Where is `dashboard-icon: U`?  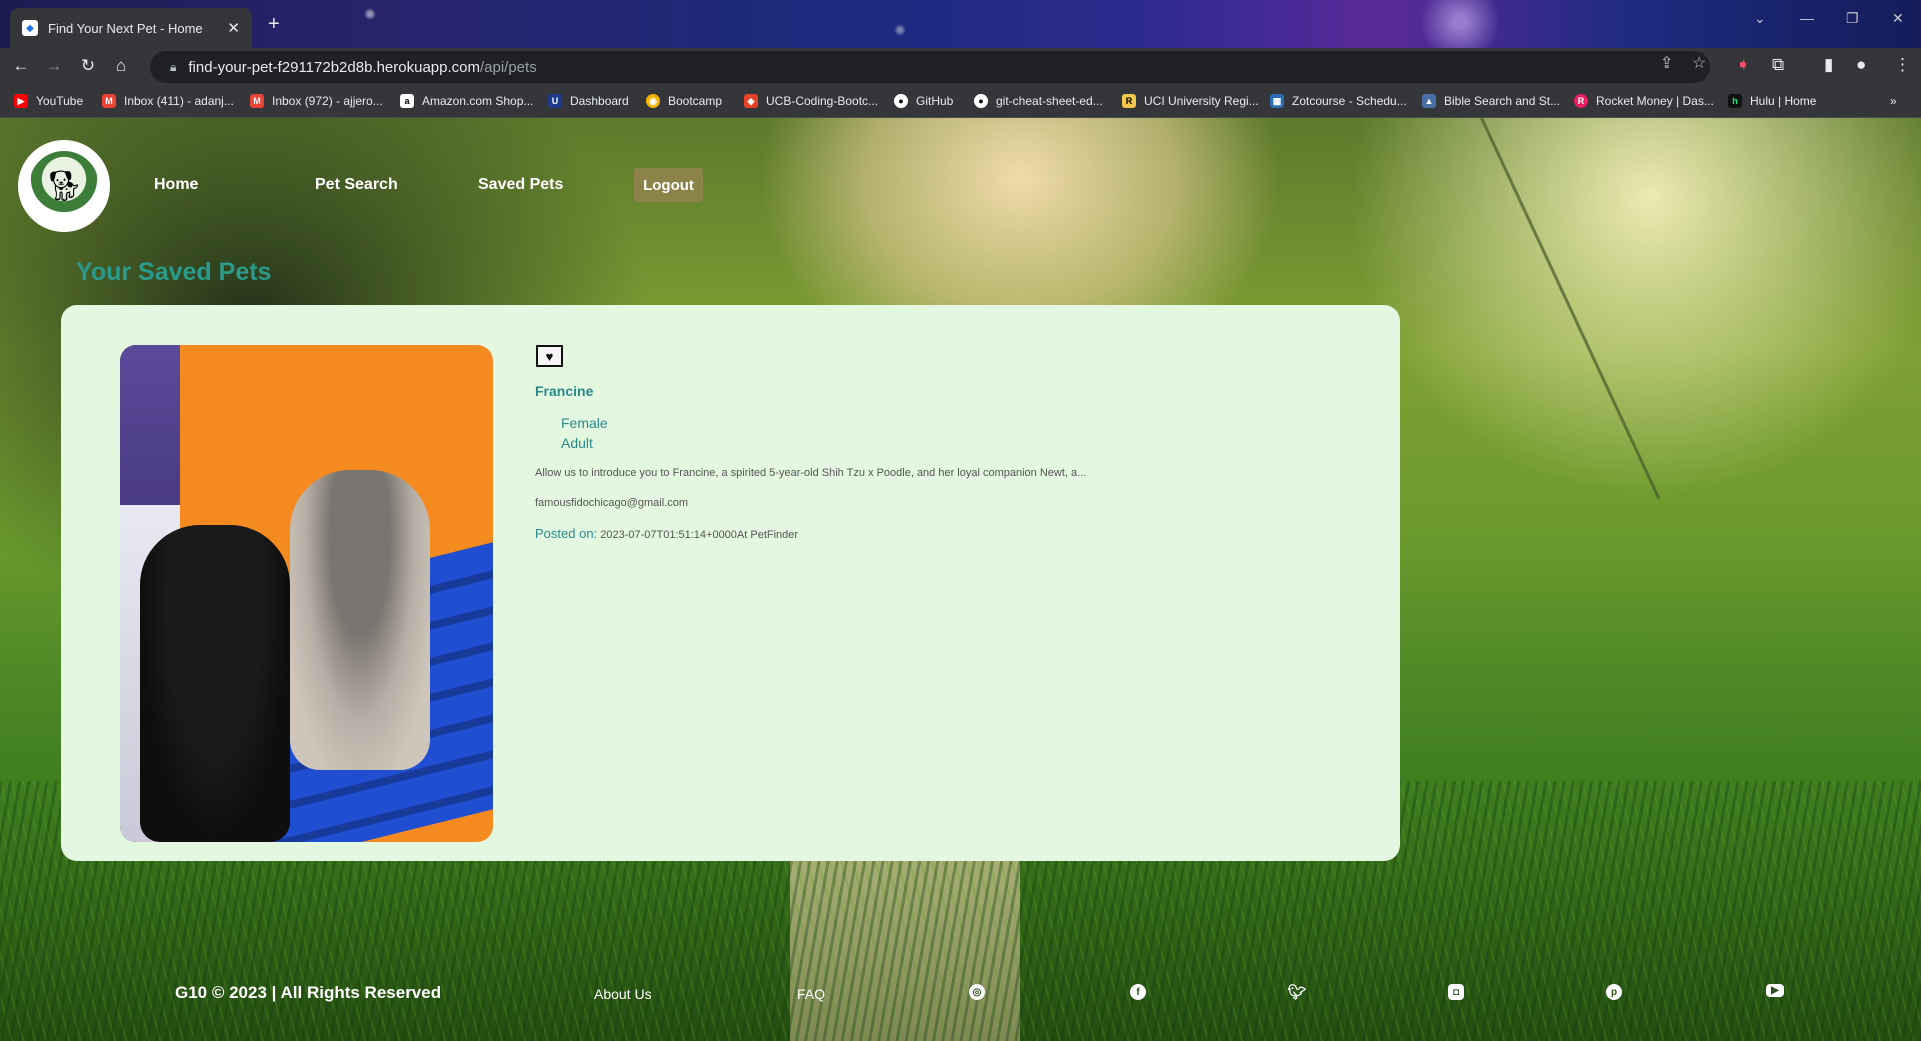 dashboard-icon: U is located at coordinates (555, 101).